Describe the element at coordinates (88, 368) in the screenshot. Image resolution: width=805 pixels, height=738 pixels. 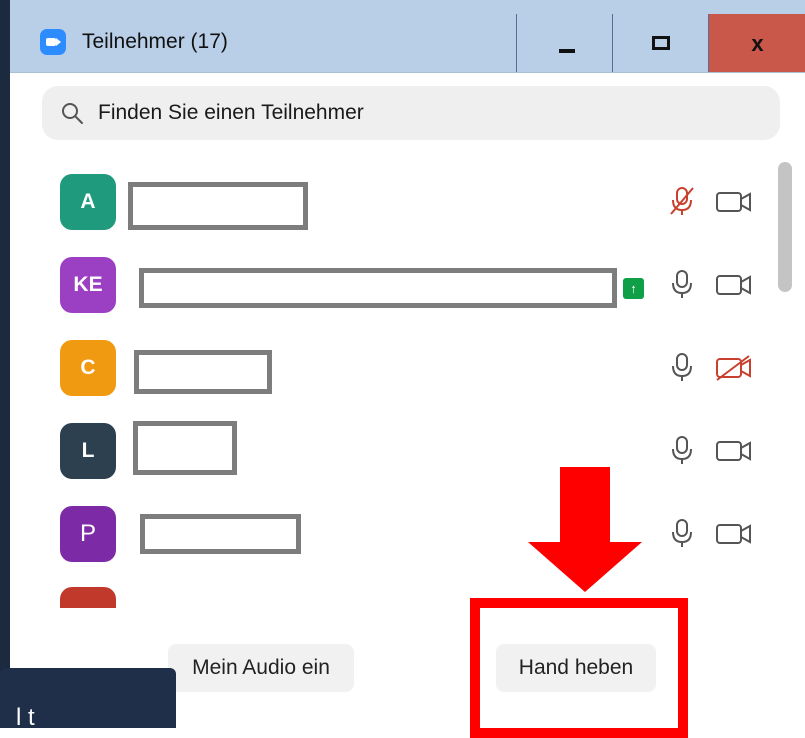
I see `avatar: C` at that location.